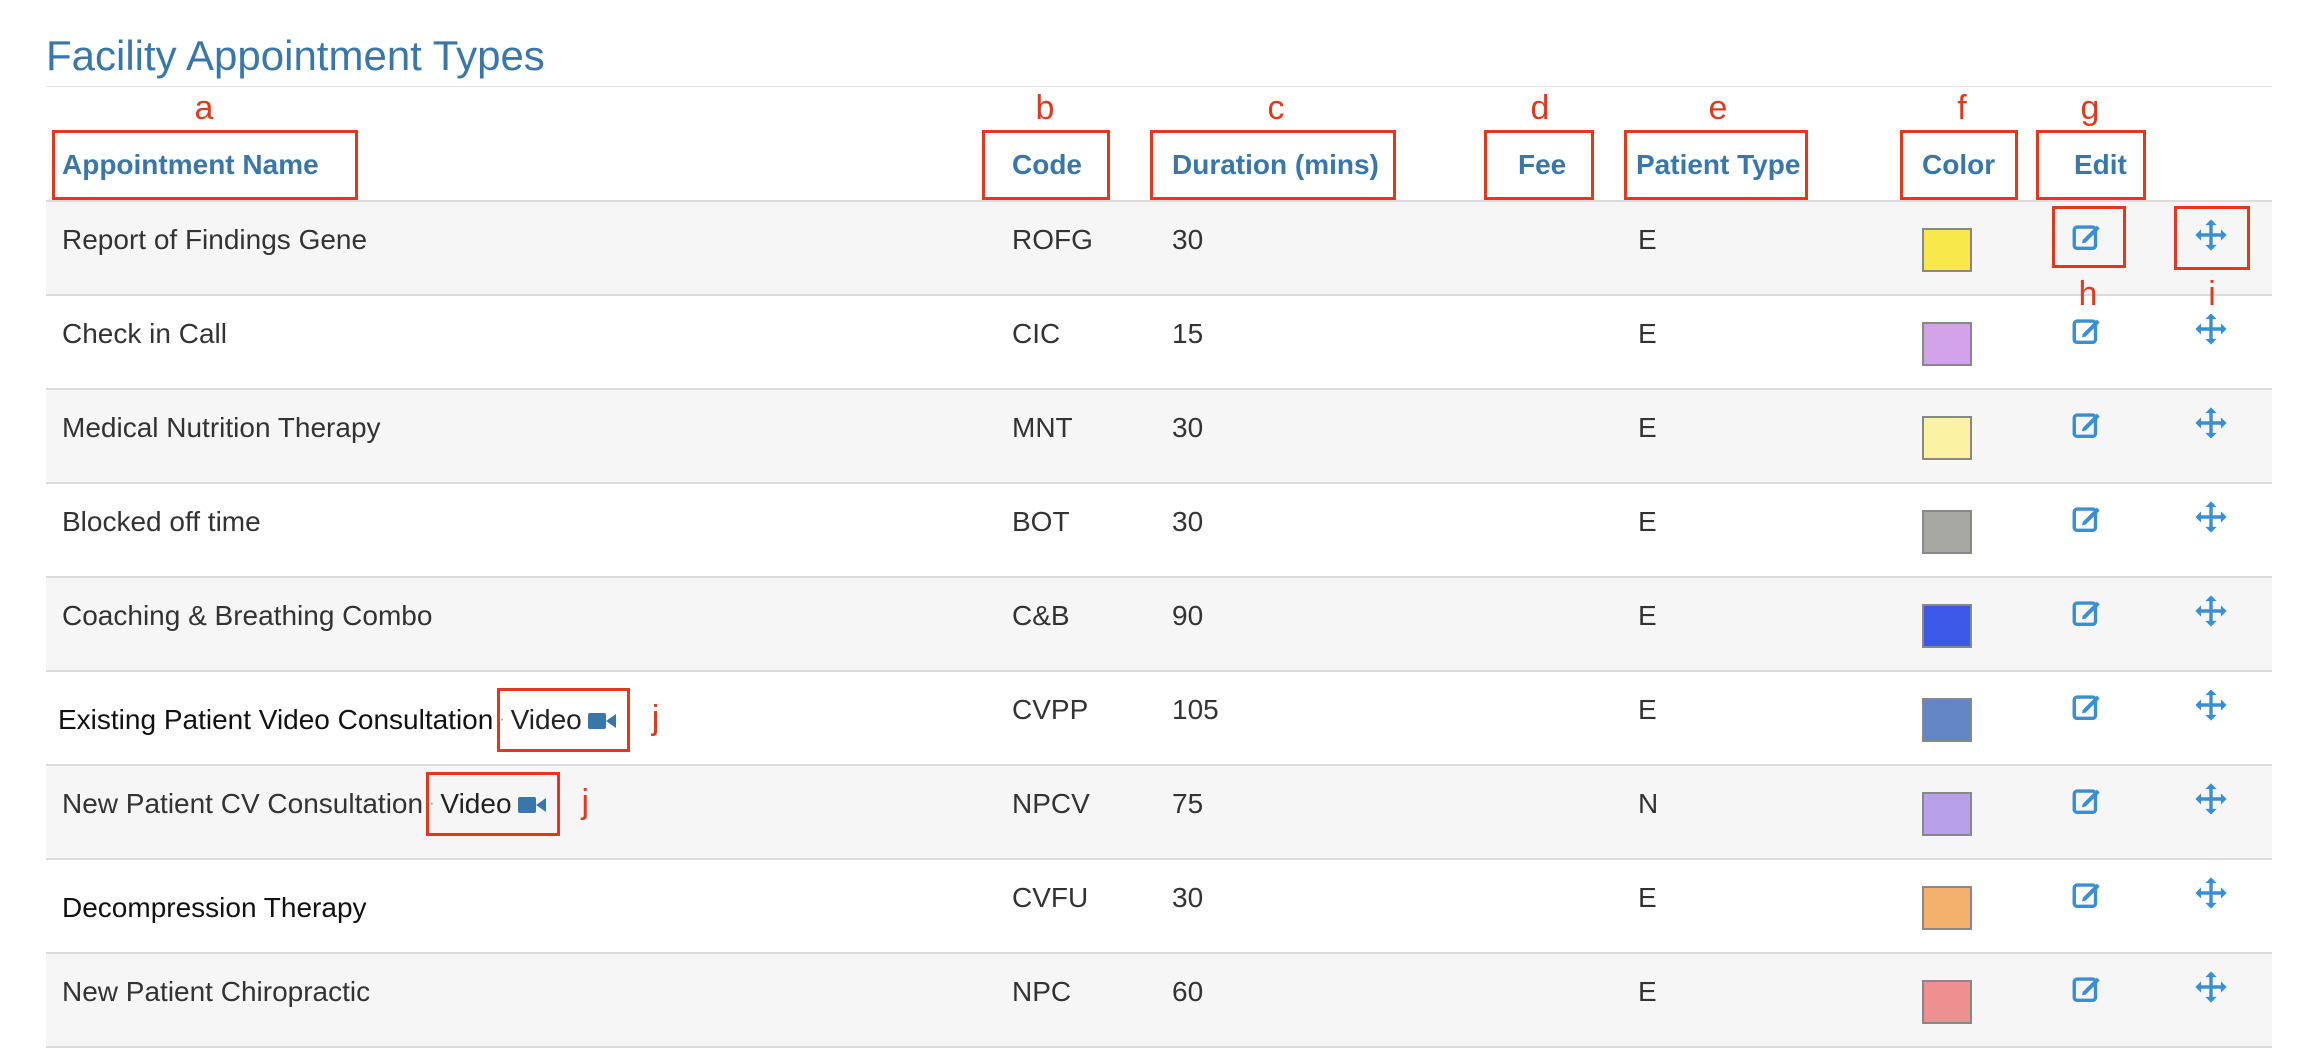 Image resolution: width=2302 pixels, height=1050 pixels. What do you see at coordinates (1042, 991) in the screenshot?
I see `code-cell: NPC` at bounding box center [1042, 991].